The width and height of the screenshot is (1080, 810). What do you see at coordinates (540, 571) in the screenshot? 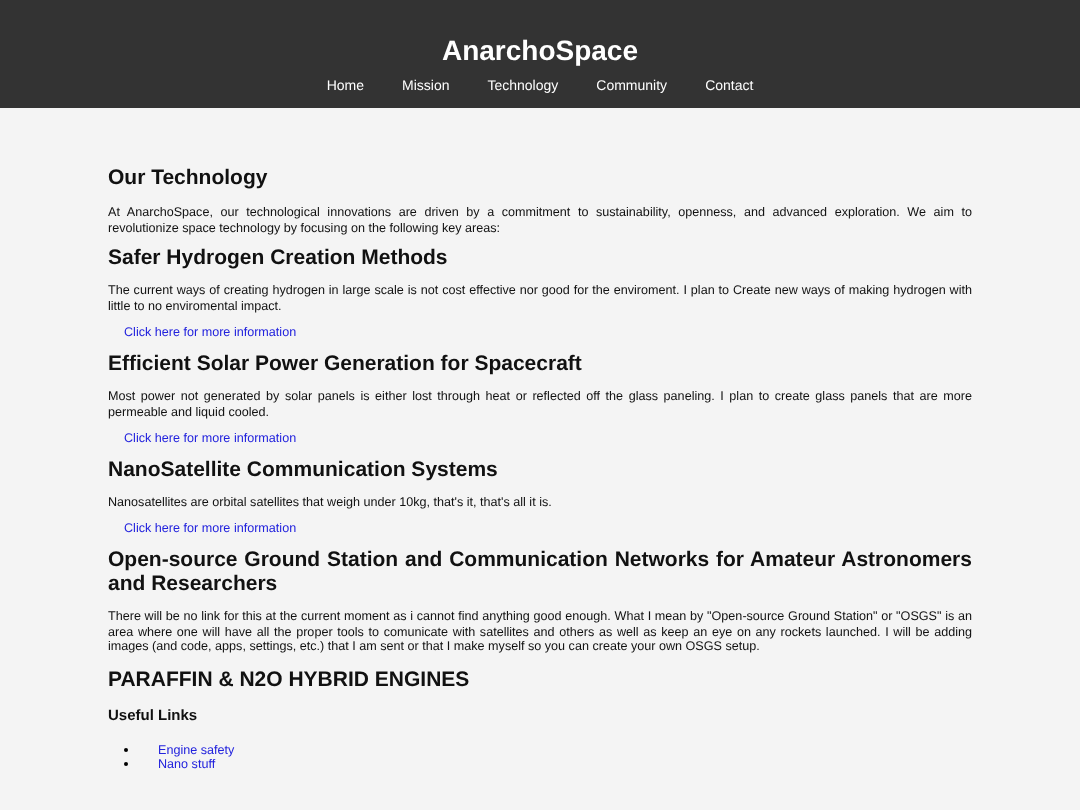
I see `section-heading: Open-source Ground Station and Communication Networks for Amateur Astronomers and Researchers` at bounding box center [540, 571].